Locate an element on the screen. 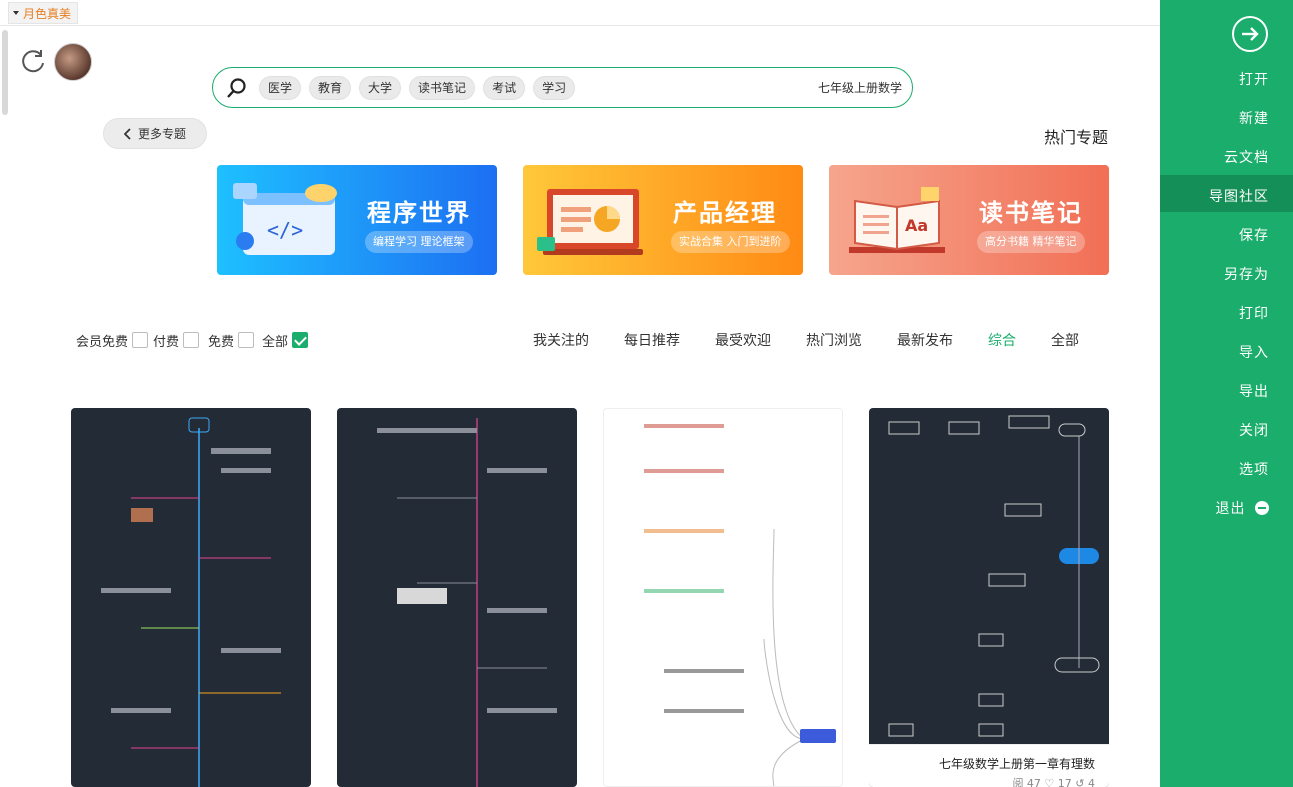  search-bar: 医学 教育 大学 读书笔记 考试 学习 七年级上册数学 is located at coordinates (562, 87).